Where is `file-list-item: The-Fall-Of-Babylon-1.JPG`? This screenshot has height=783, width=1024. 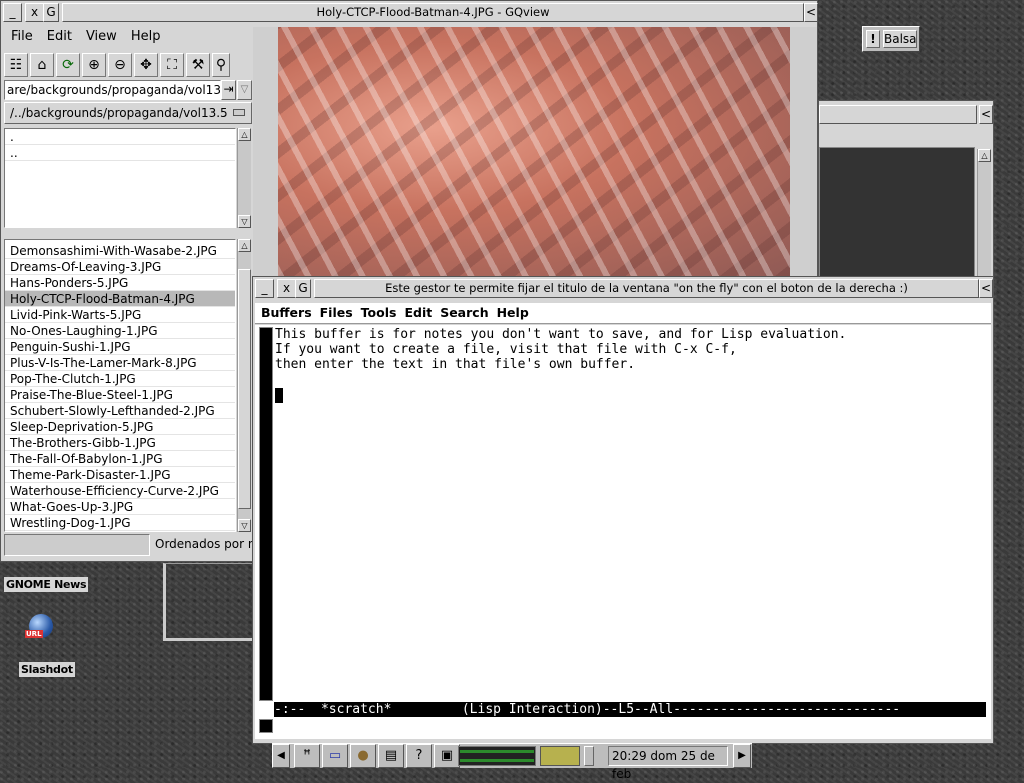 file-list-item: The-Fall-Of-Babylon-1.JPG is located at coordinates (120, 459).